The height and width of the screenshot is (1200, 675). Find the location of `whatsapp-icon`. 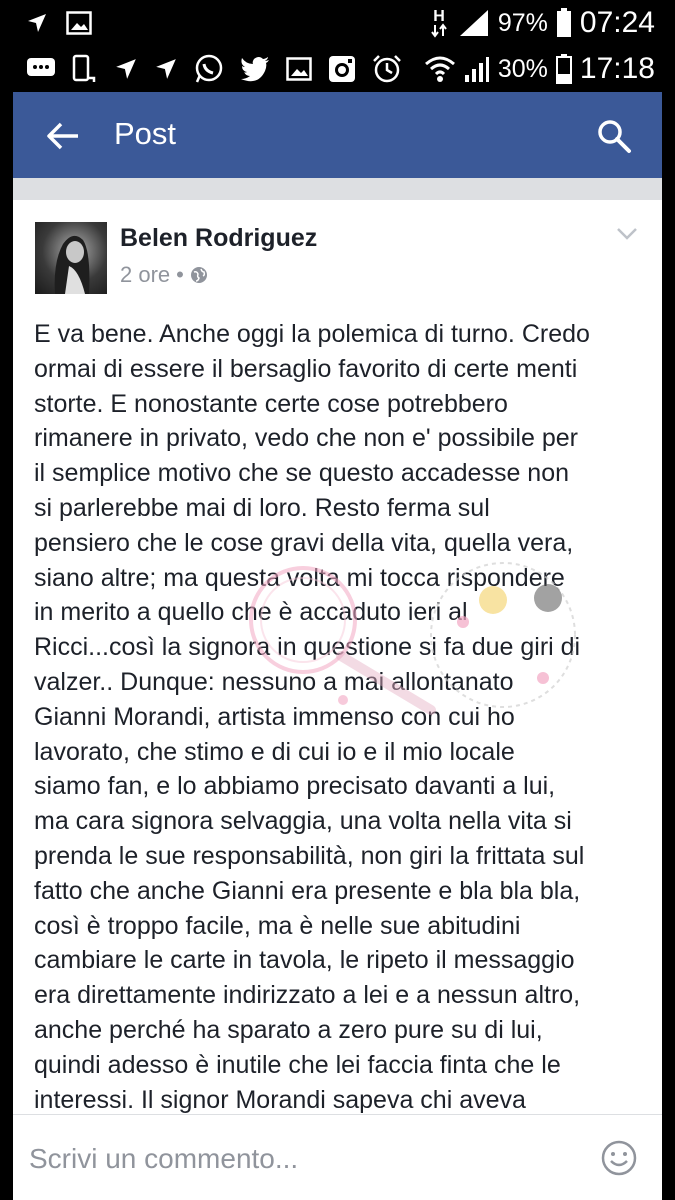

whatsapp-icon is located at coordinates (209, 69).